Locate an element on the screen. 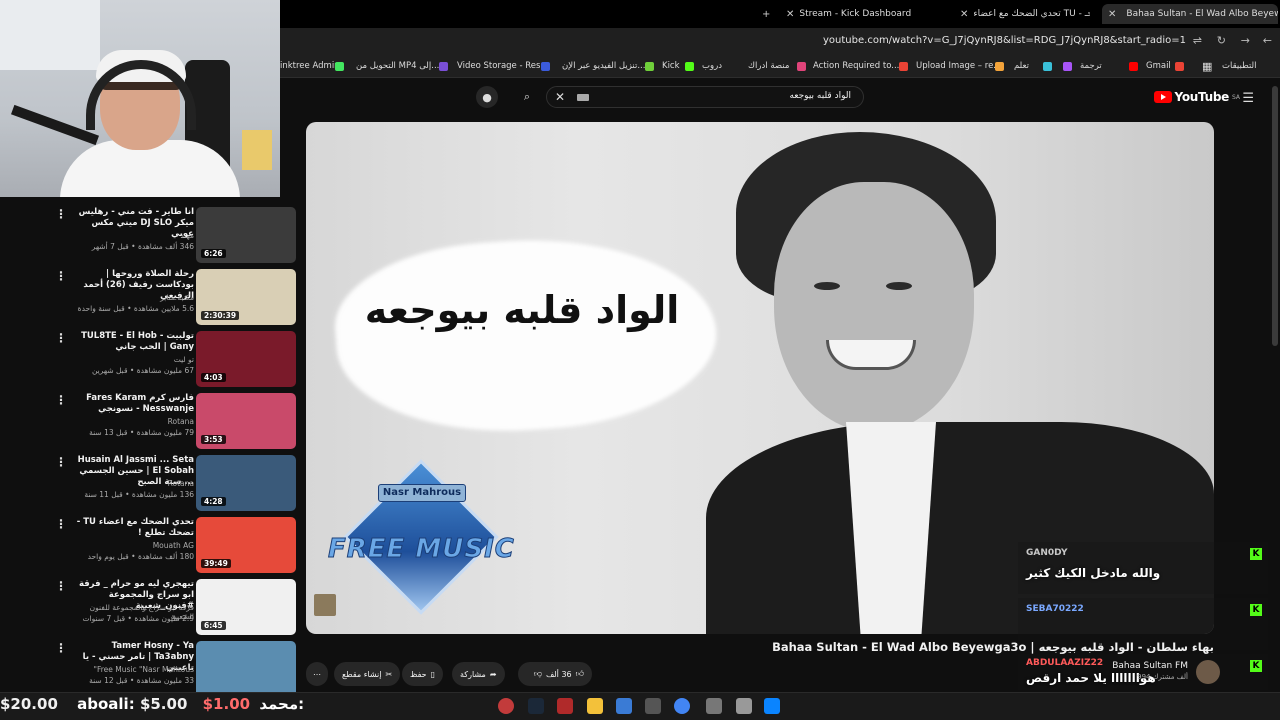 The width and height of the screenshot is (1280, 720). kick-icon is located at coordinates (689, 66).